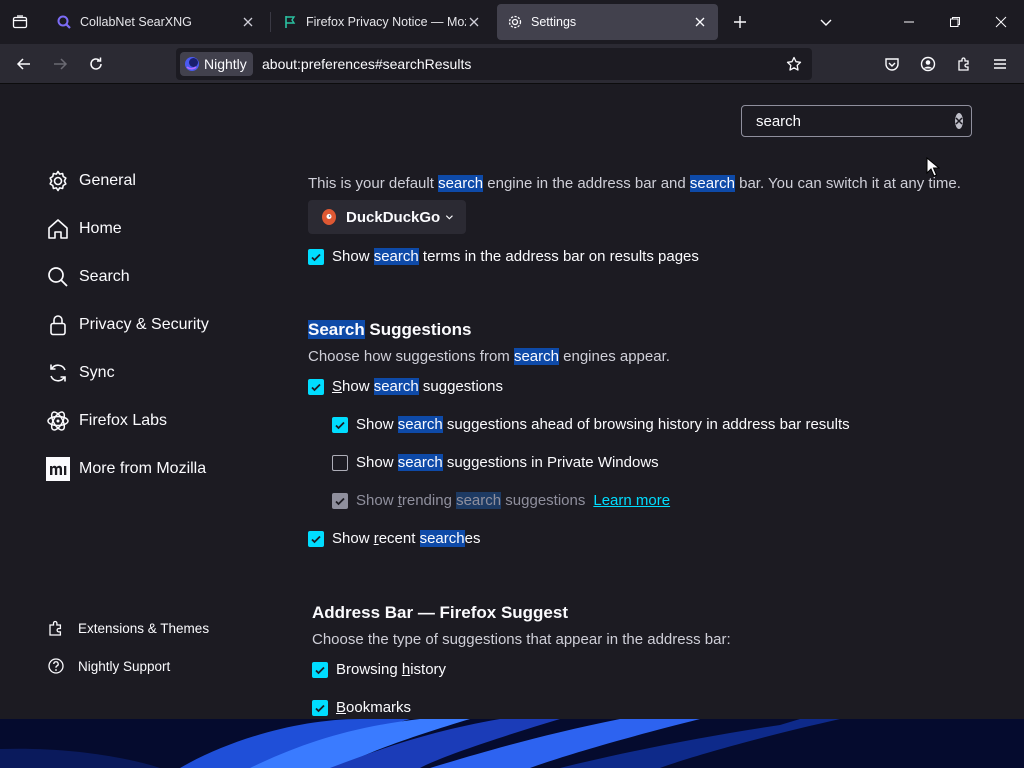  I want to click on preferences-search-box, so click(856, 121).